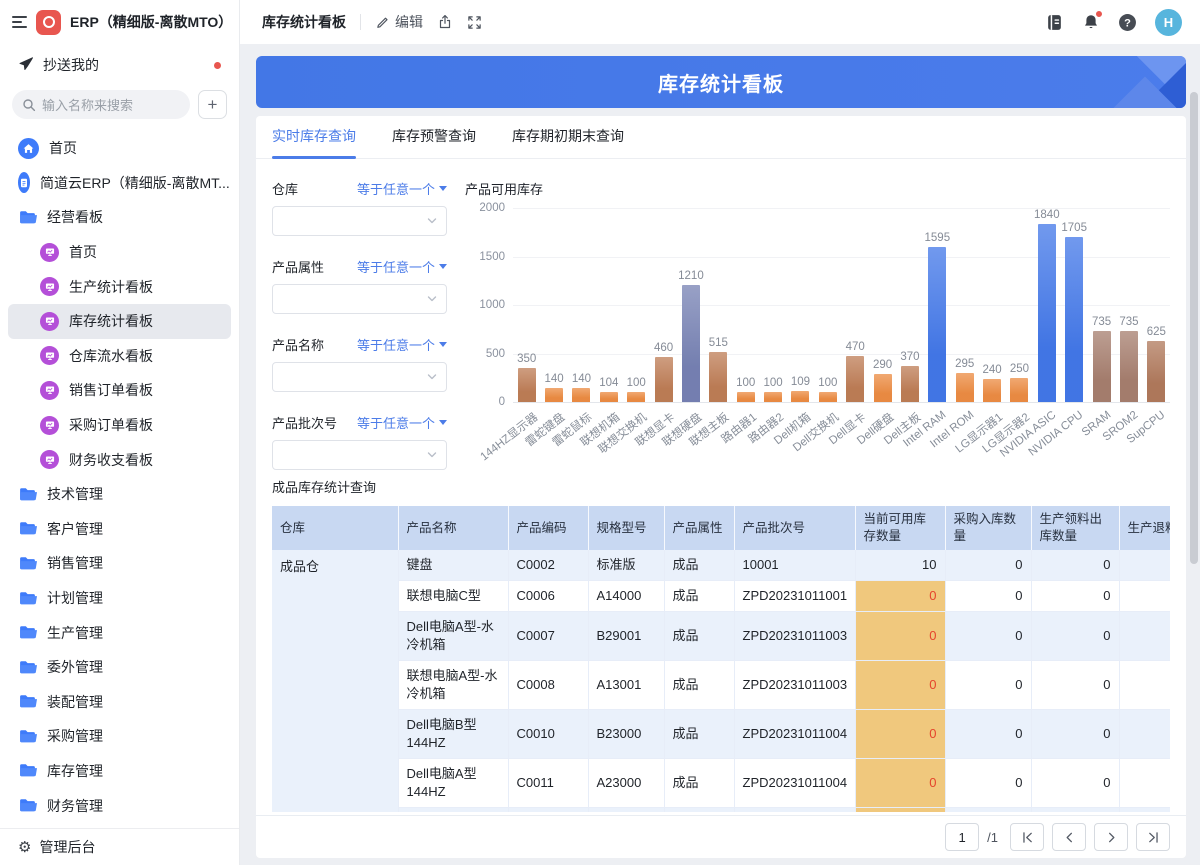  What do you see at coordinates (548, 783) in the screenshot?
I see `cell-code: C0011` at bounding box center [548, 783].